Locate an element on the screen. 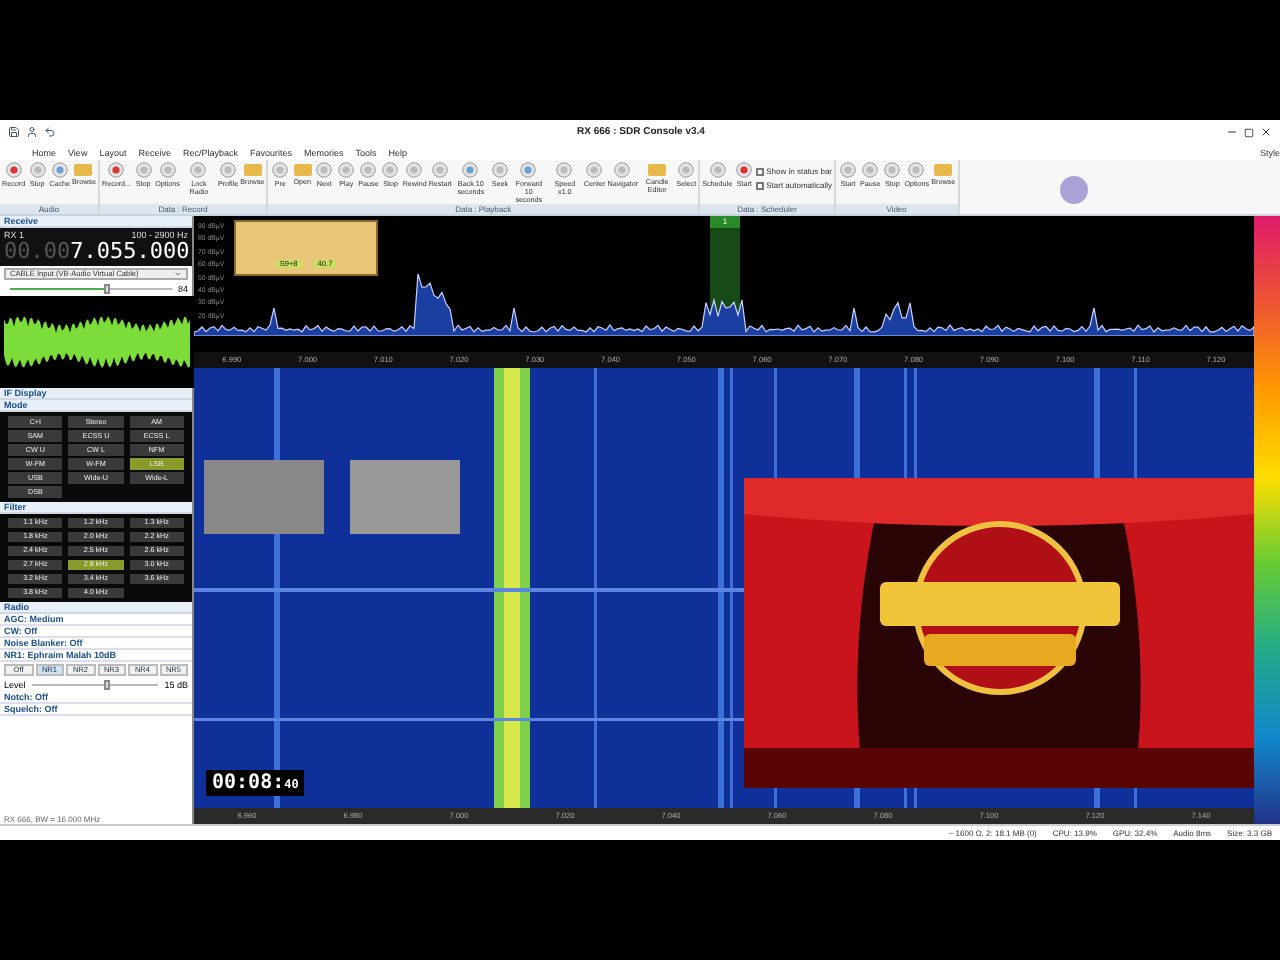 The image size is (1280, 960). close-icon is located at coordinates (1266, 132).